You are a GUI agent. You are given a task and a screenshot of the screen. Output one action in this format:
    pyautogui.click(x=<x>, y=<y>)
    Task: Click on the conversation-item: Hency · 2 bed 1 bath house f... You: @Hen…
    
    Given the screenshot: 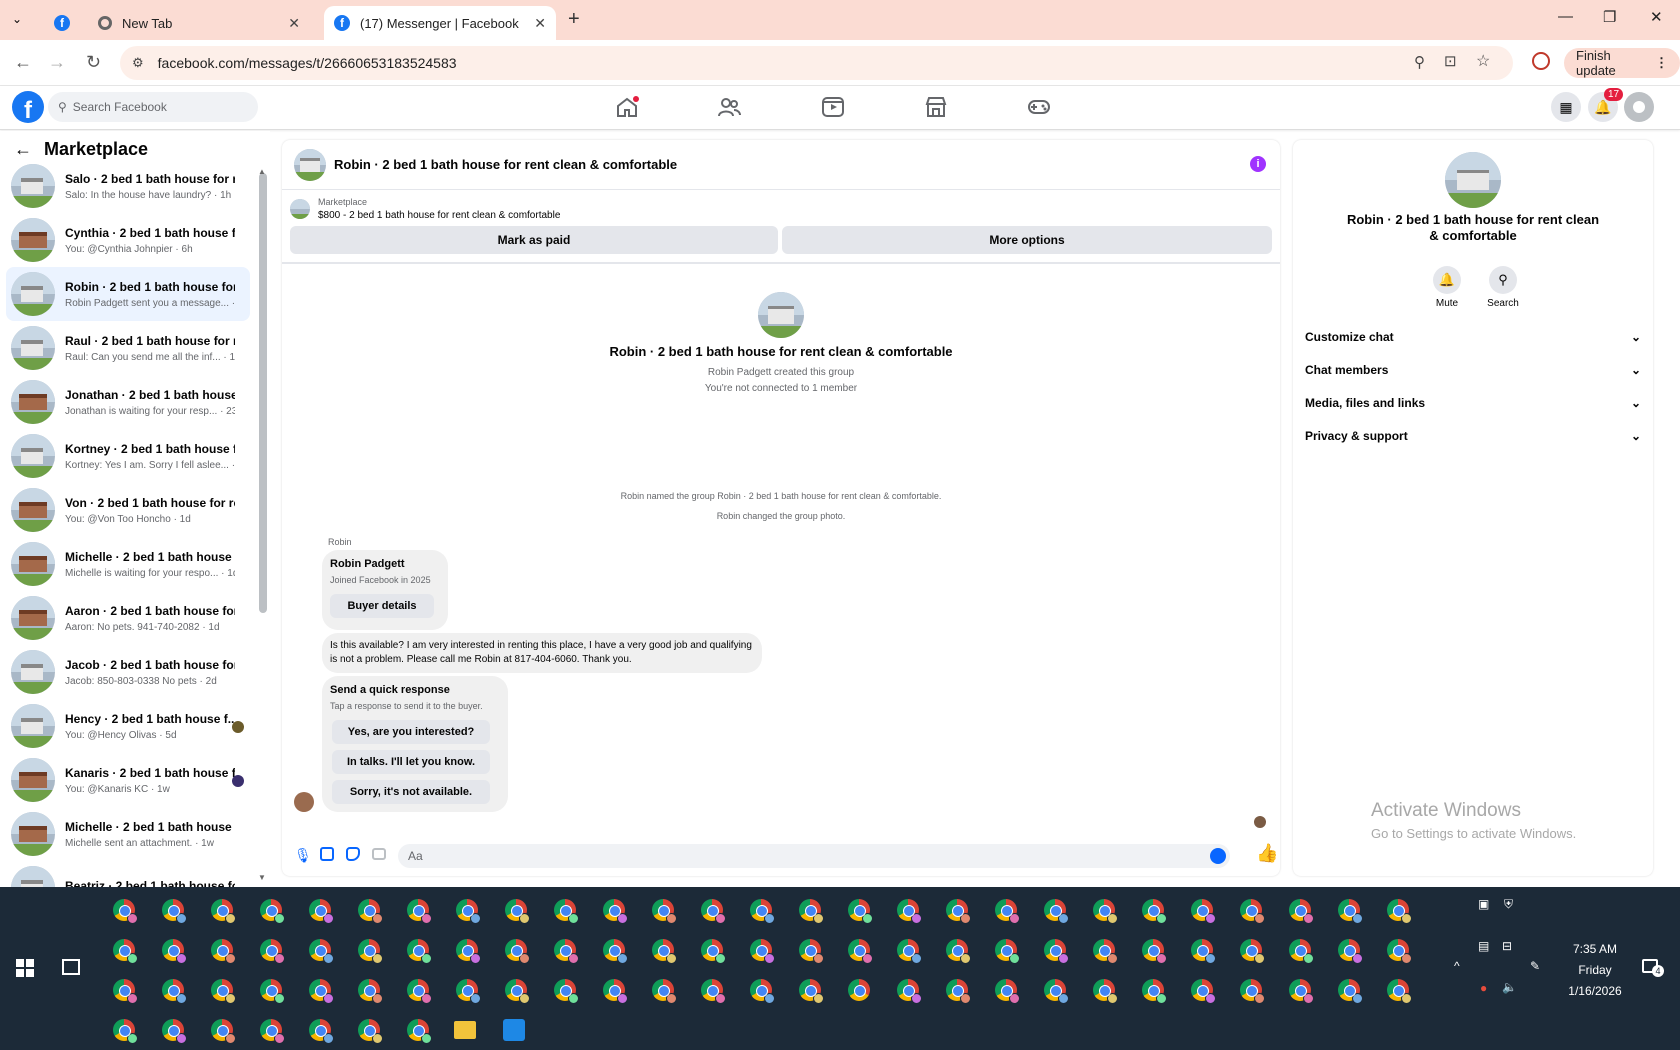 What is the action you would take?
    pyautogui.click(x=128, y=726)
    